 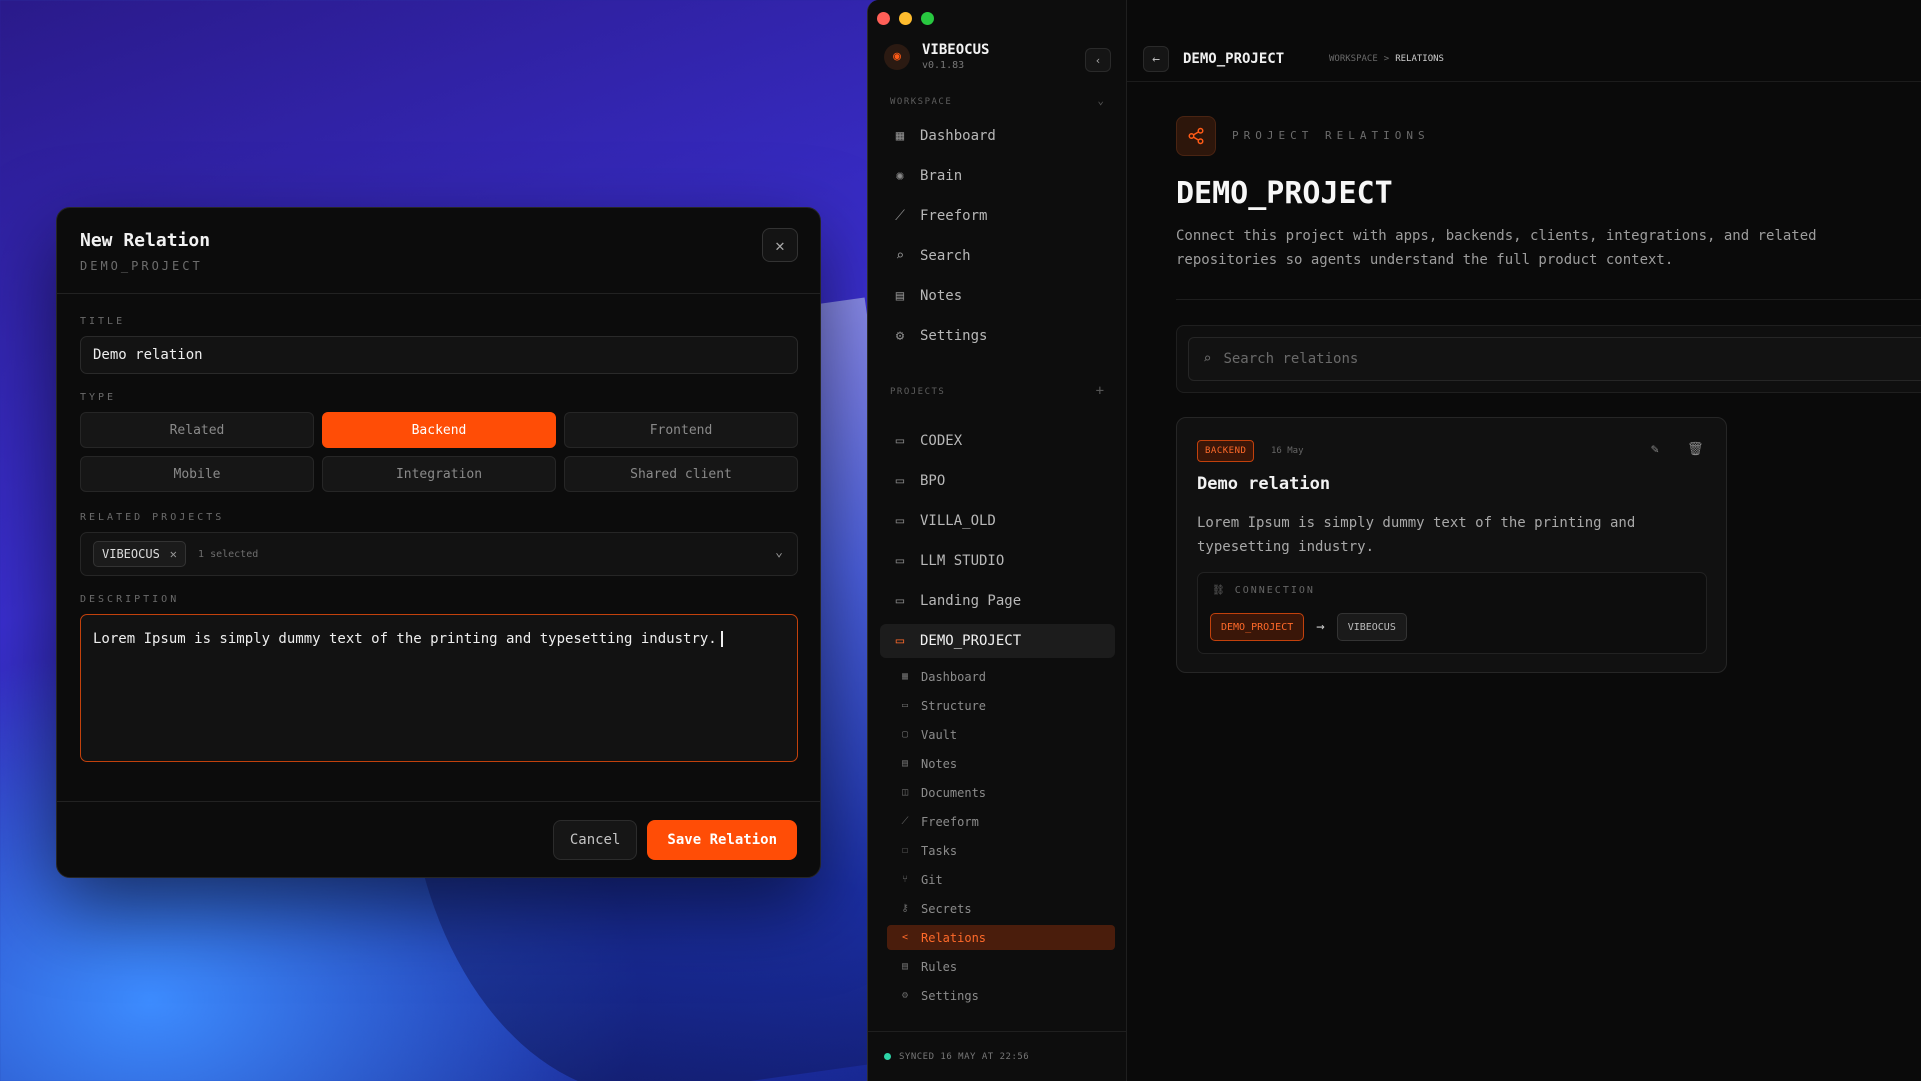 I want to click on type-related-button: Related, so click(x=197, y=430).